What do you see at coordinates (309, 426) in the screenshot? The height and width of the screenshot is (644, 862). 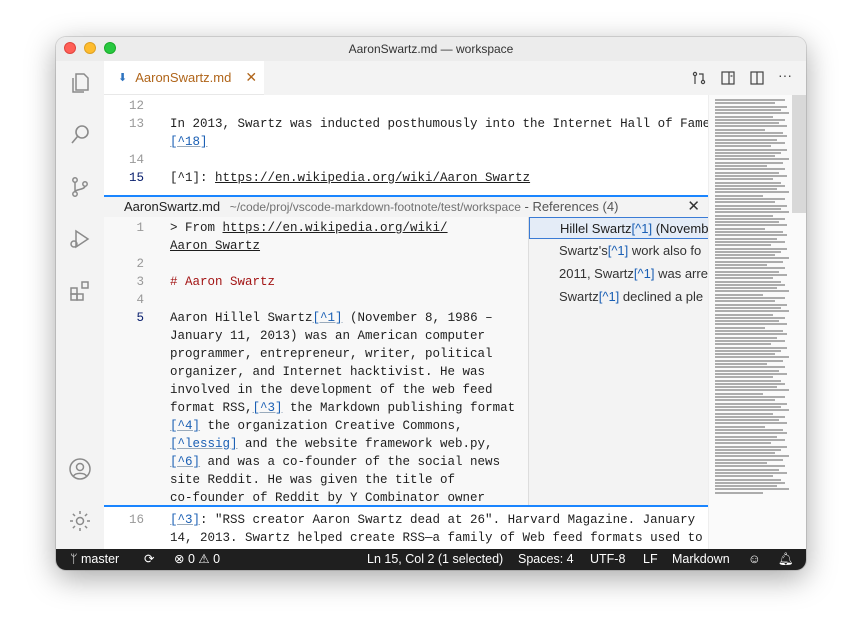 I see `code-line: [^4] the organization Creative Commons,` at bounding box center [309, 426].